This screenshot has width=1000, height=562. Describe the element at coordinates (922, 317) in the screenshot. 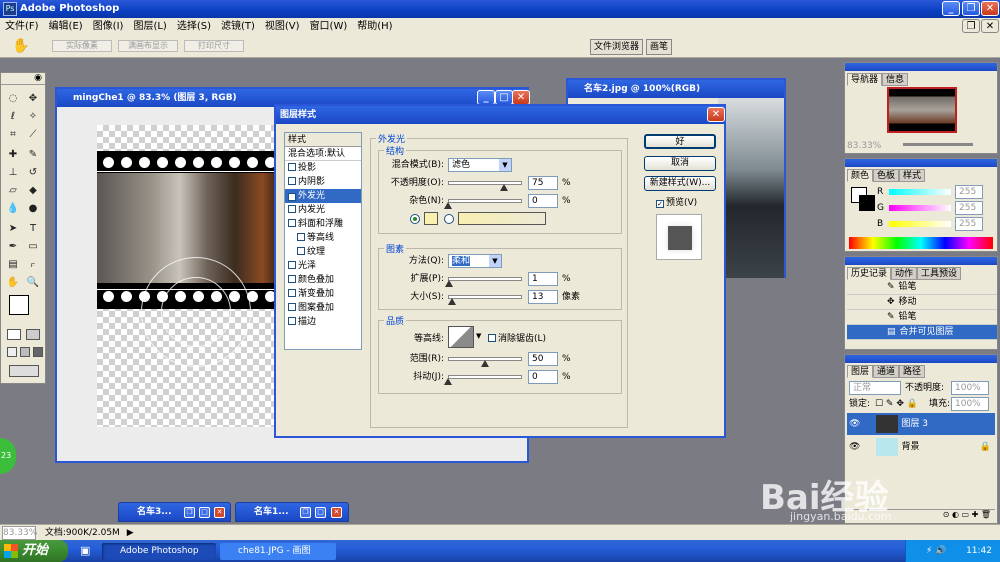

I see `history-item: ✎ 铅笔` at that location.